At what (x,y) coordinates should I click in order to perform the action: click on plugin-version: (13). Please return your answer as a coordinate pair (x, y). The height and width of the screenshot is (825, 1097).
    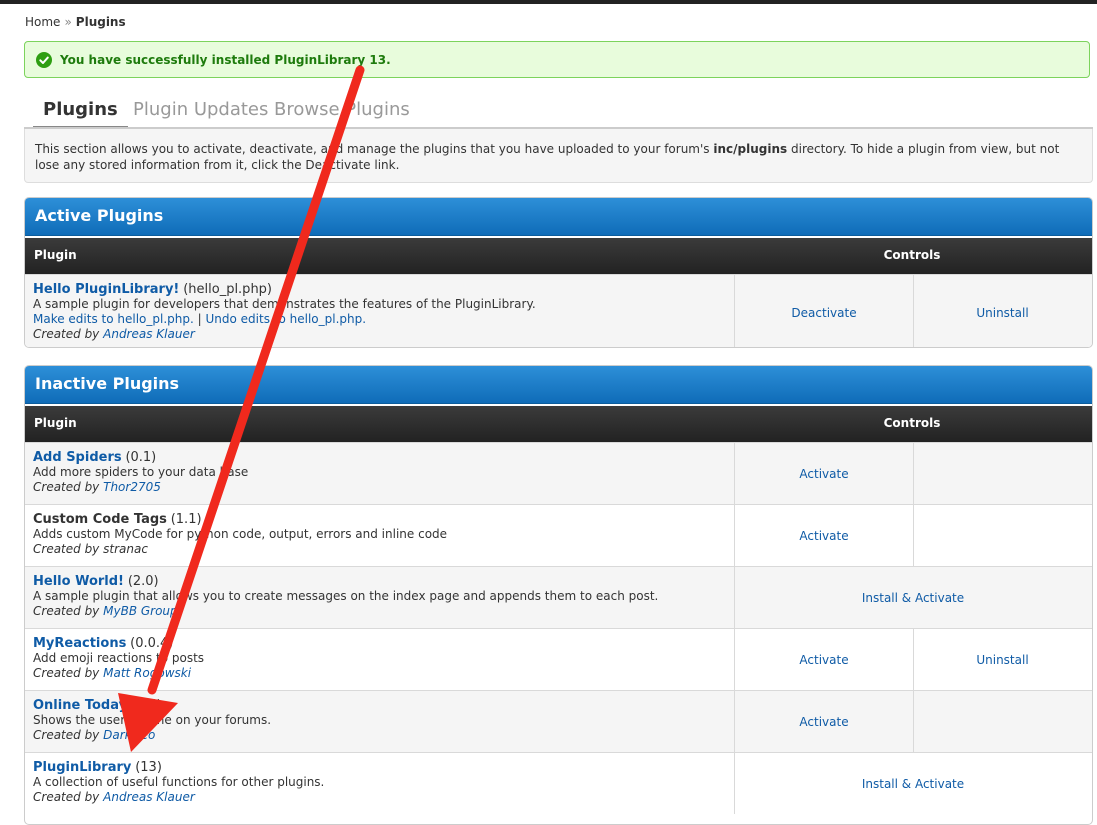
    Looking at the image, I should click on (148, 767).